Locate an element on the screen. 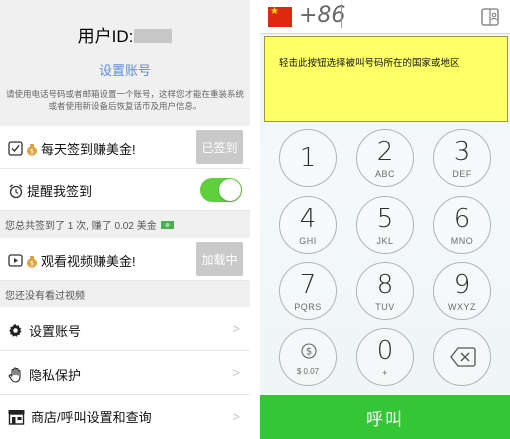  user-id-redacted is located at coordinates (153, 36).